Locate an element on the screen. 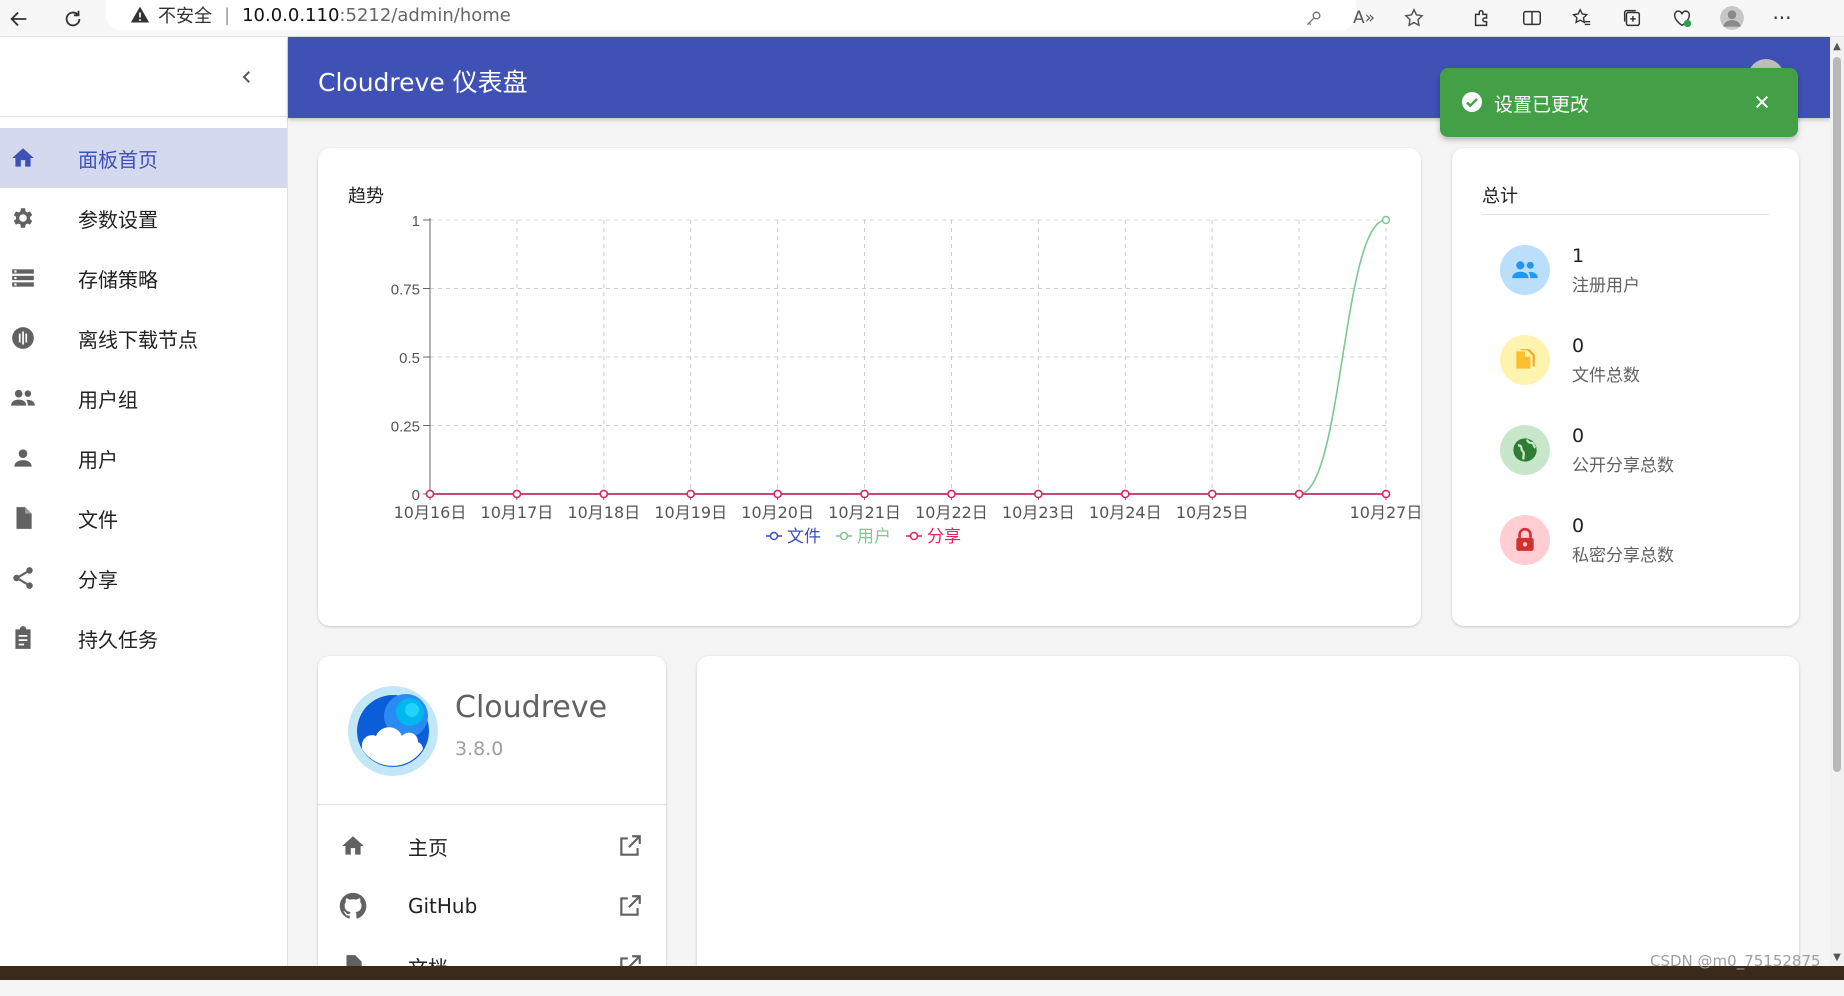 Image resolution: width=1844 pixels, height=996 pixels. sidebar-item-label: 用户 is located at coordinates (98, 459).